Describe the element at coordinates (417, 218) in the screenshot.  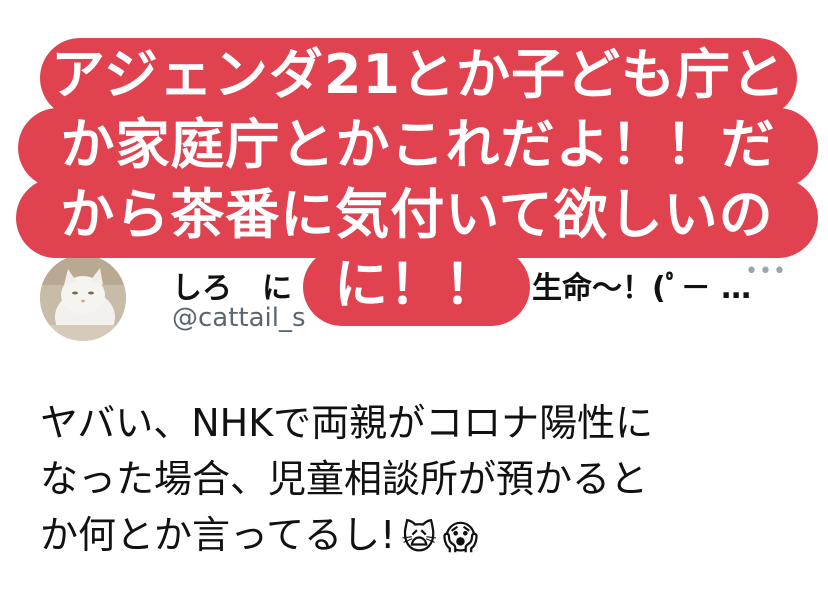
I see `caption-line: から茶番に気付いて欲しいの` at that location.